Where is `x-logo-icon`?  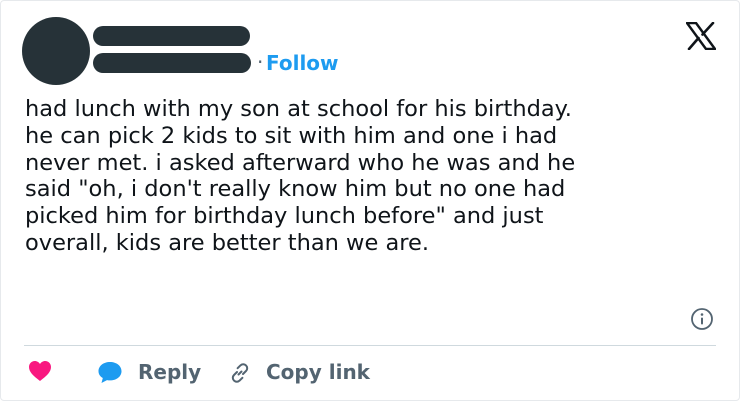
x-logo-icon is located at coordinates (701, 36).